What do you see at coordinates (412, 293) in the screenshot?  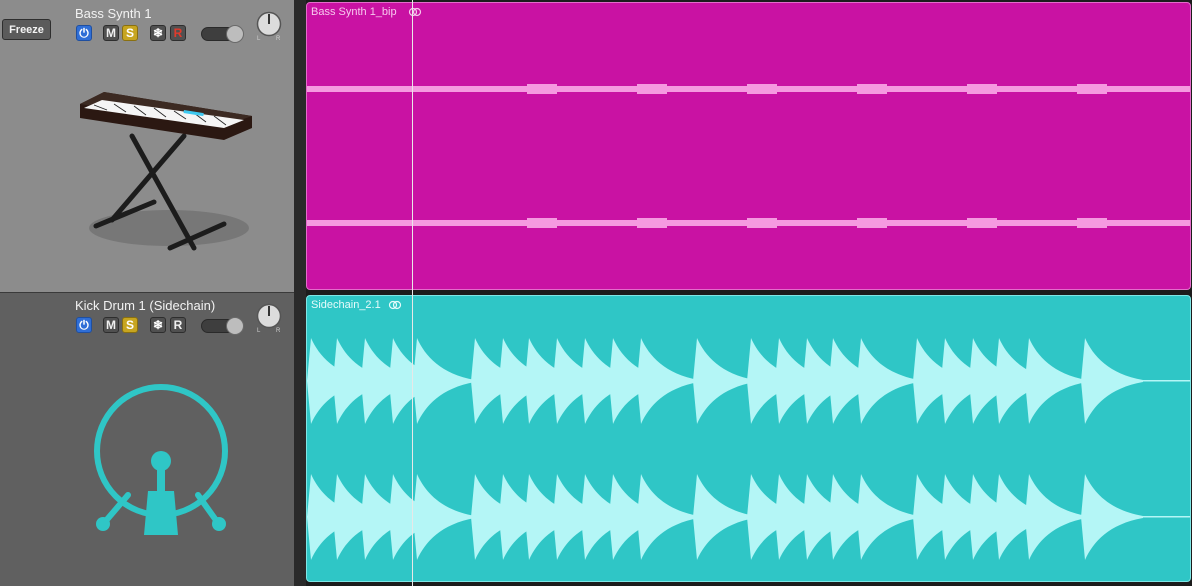 I see `playhead` at bounding box center [412, 293].